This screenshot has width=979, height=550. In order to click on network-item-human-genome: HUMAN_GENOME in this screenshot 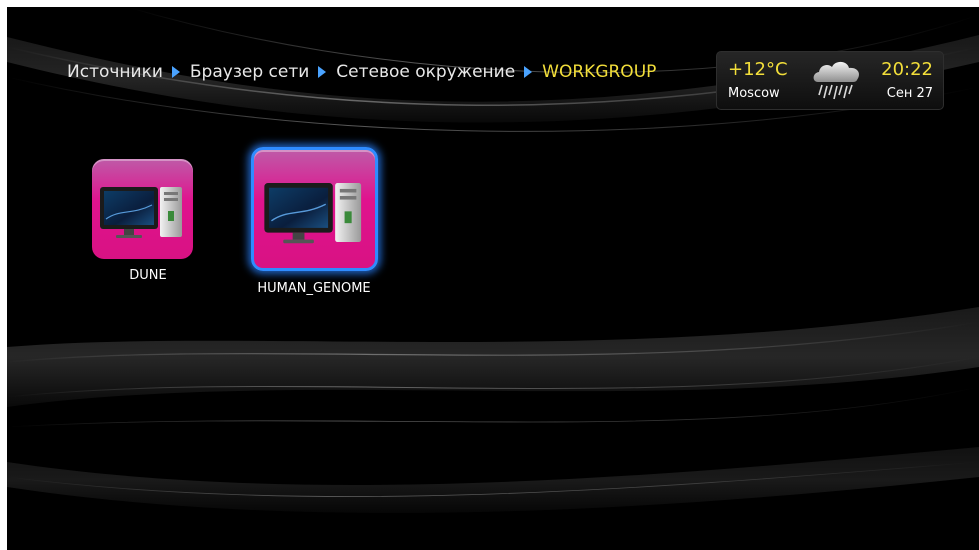, I will do `click(323, 222)`.